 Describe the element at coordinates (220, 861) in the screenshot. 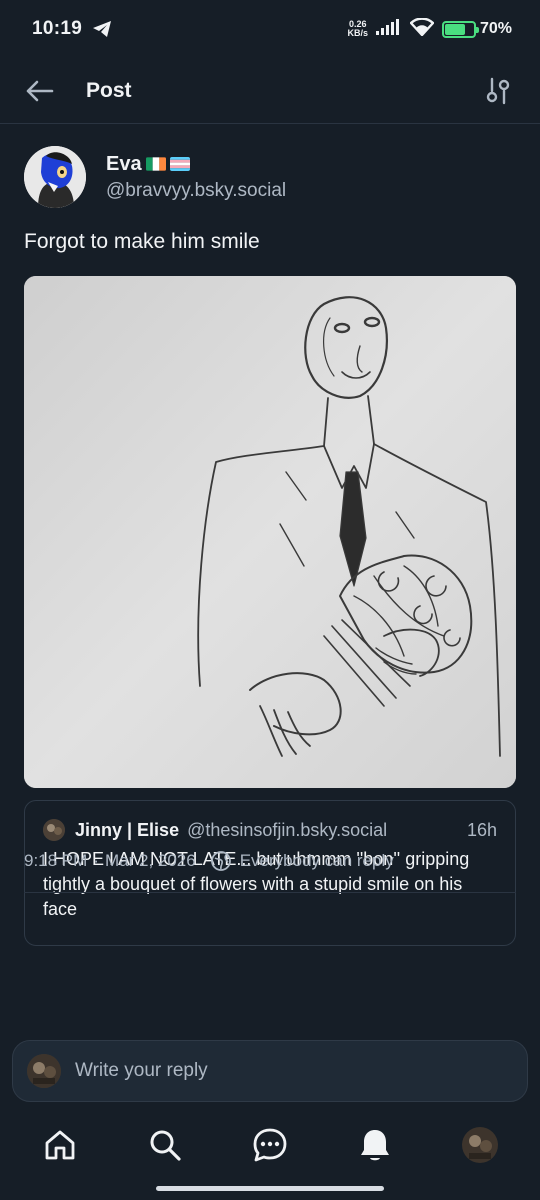

I see `globe-reply-icon` at that location.